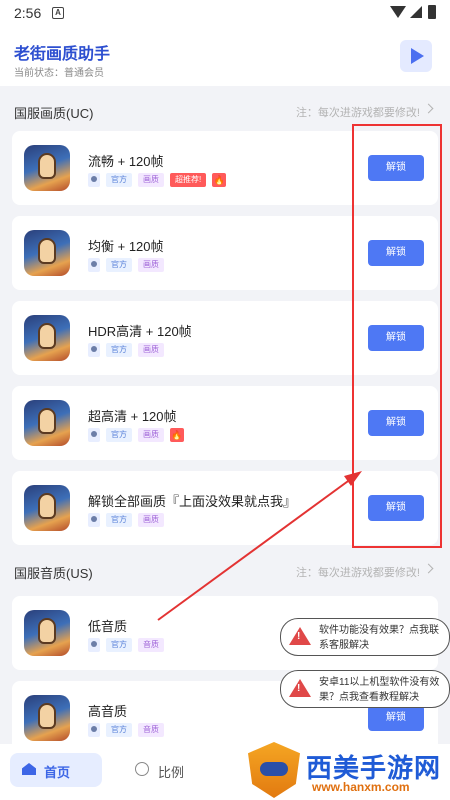 Image resolution: width=450 pixels, height=800 pixels. Describe the element at coordinates (58, 13) in the screenshot. I see `notification-icon: A` at that location.